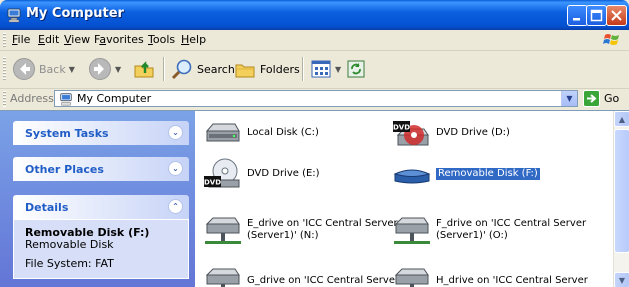 Image resolution: width=629 pixels, height=287 pixels. What do you see at coordinates (283, 173) in the screenshot?
I see `file-label: DVD Drive (E:)` at bounding box center [283, 173].